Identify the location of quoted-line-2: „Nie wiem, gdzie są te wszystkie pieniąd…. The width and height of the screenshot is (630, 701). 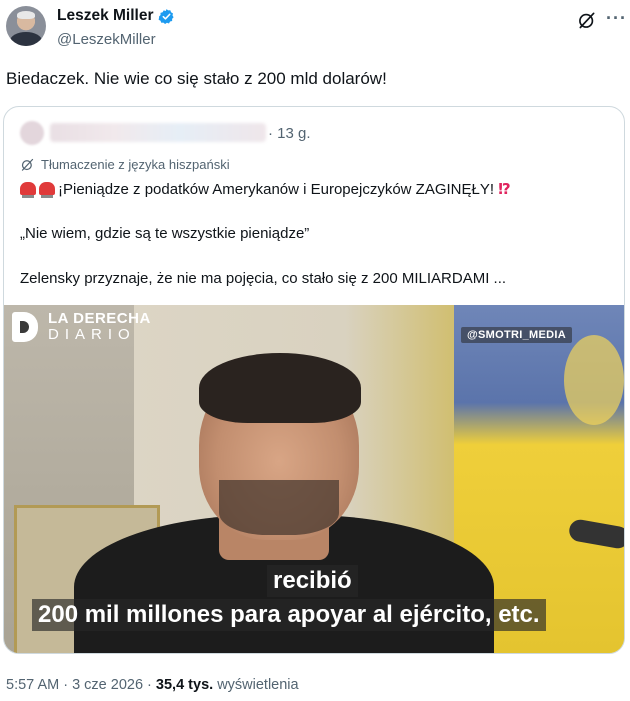
(165, 233).